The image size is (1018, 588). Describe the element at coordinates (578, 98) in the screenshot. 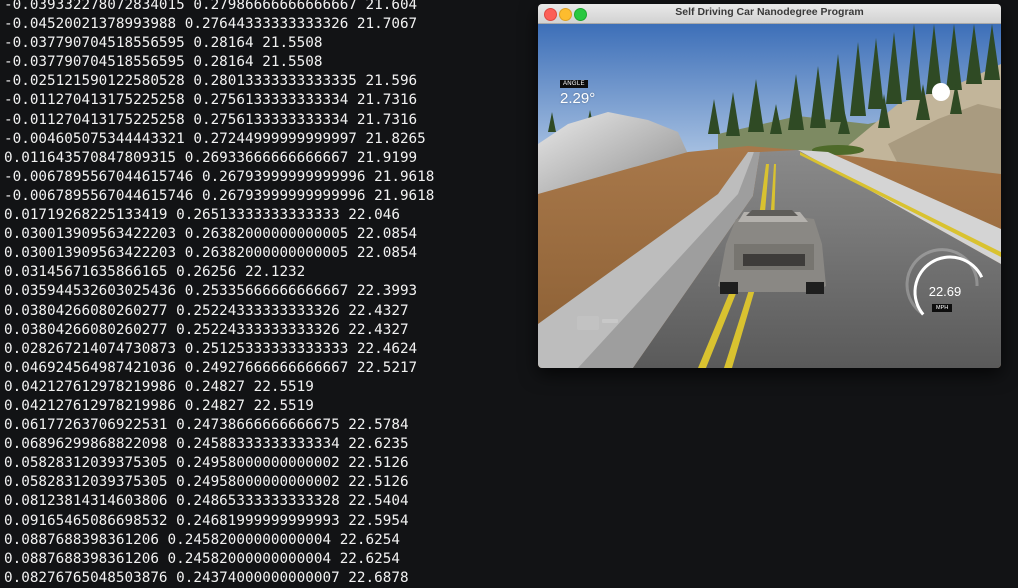

I see `angle-value: 2.29°` at that location.